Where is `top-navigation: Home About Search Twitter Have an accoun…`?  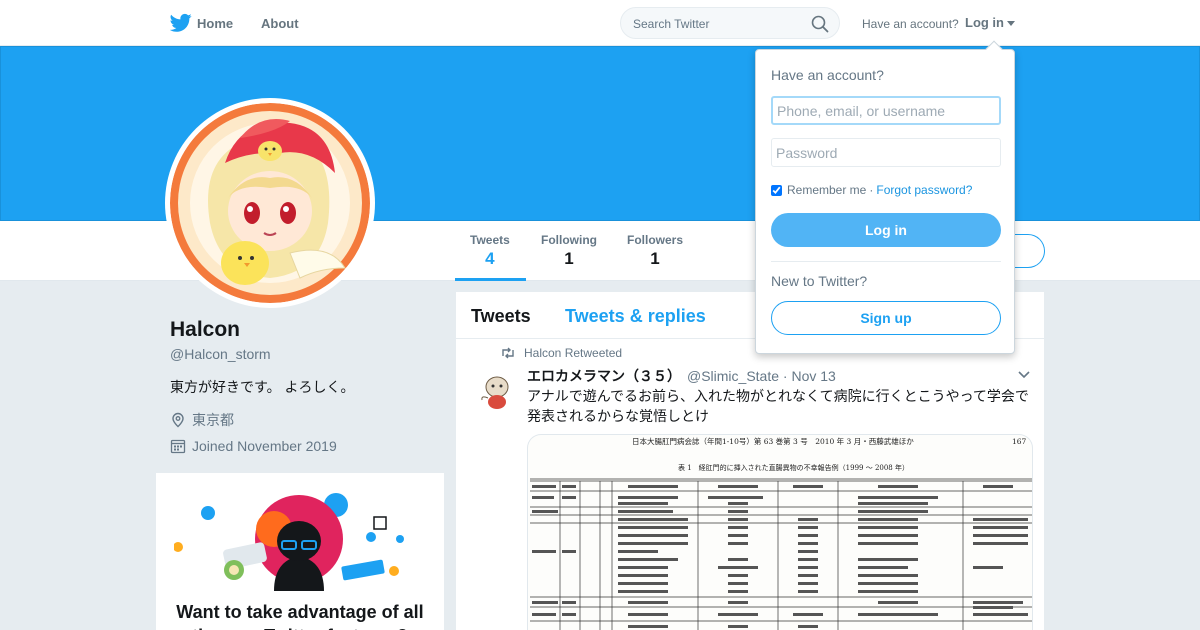
top-navigation: Home About Search Twitter Have an accoun… is located at coordinates (600, 23).